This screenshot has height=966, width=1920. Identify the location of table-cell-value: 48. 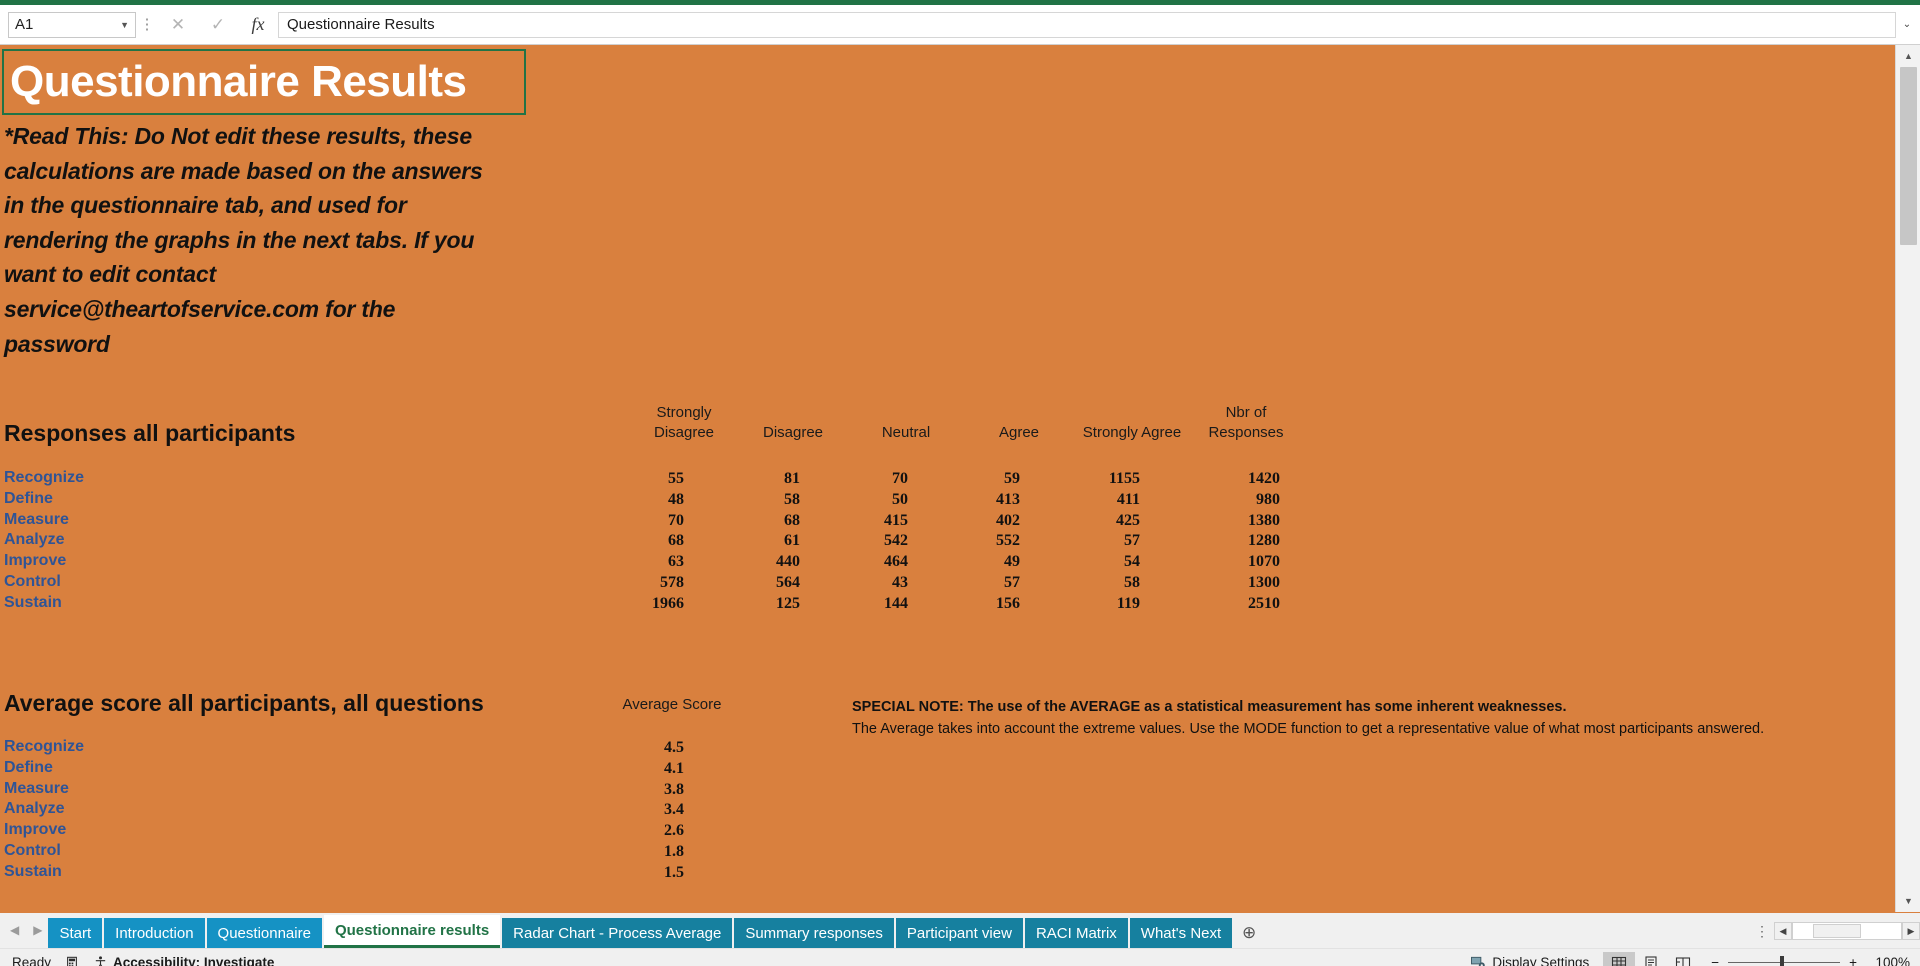
(676, 499).